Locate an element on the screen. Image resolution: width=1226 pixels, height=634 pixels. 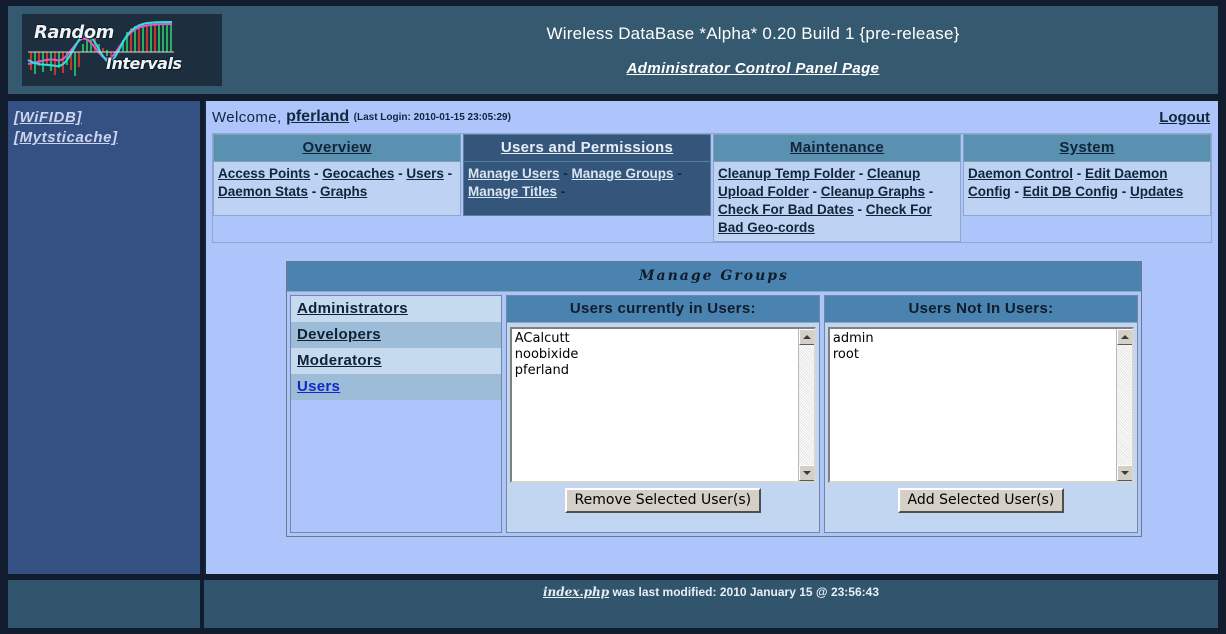
tab-users-and-permissions-title: Users and Permissions is located at coordinates (587, 148).